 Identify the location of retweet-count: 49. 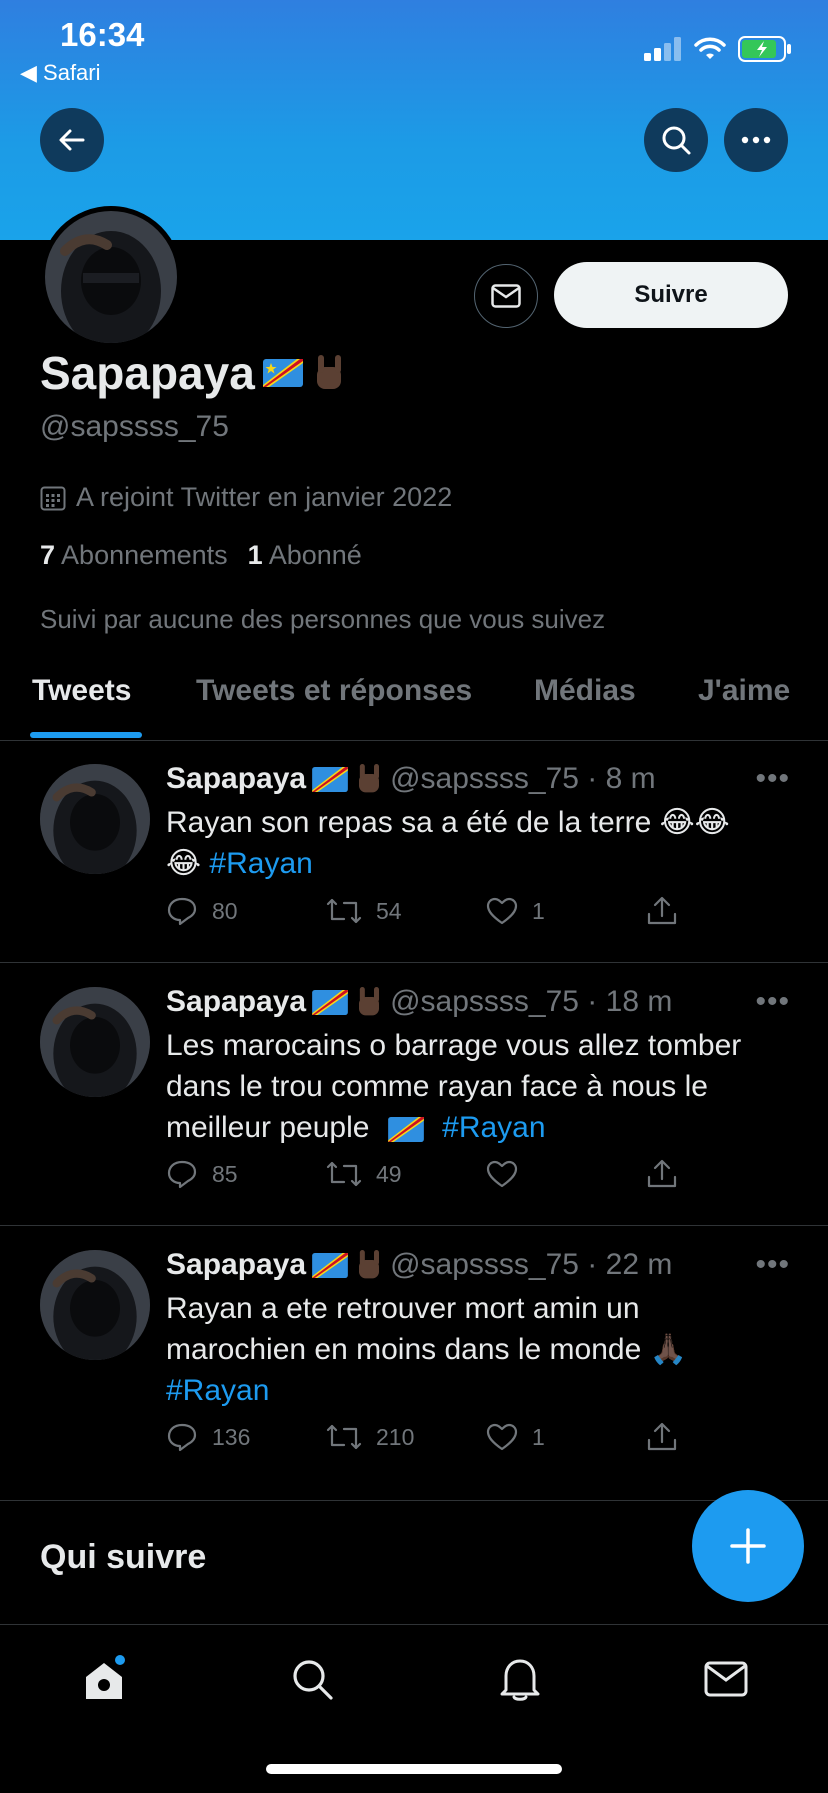
(389, 1173).